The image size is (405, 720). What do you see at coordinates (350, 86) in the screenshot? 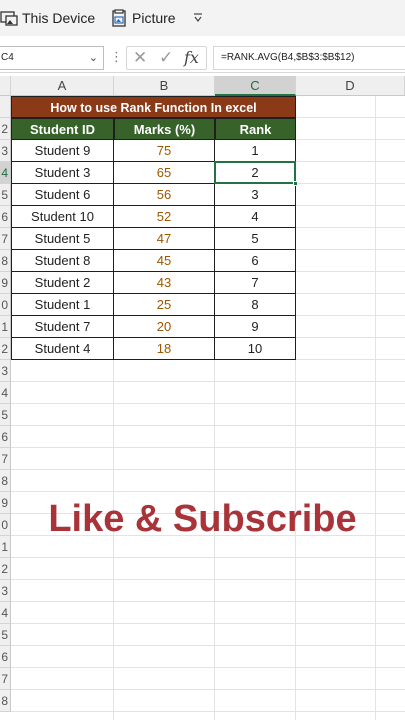
I see `column-header-d: D` at bounding box center [350, 86].